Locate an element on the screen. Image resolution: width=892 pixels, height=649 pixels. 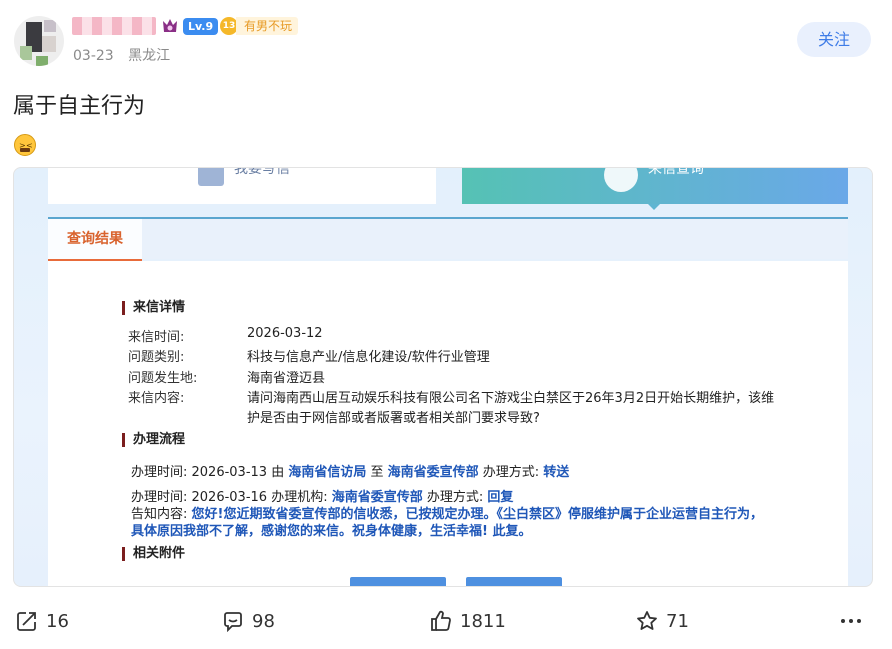
detail-value: 2026-03-12 is located at coordinates (285, 333).